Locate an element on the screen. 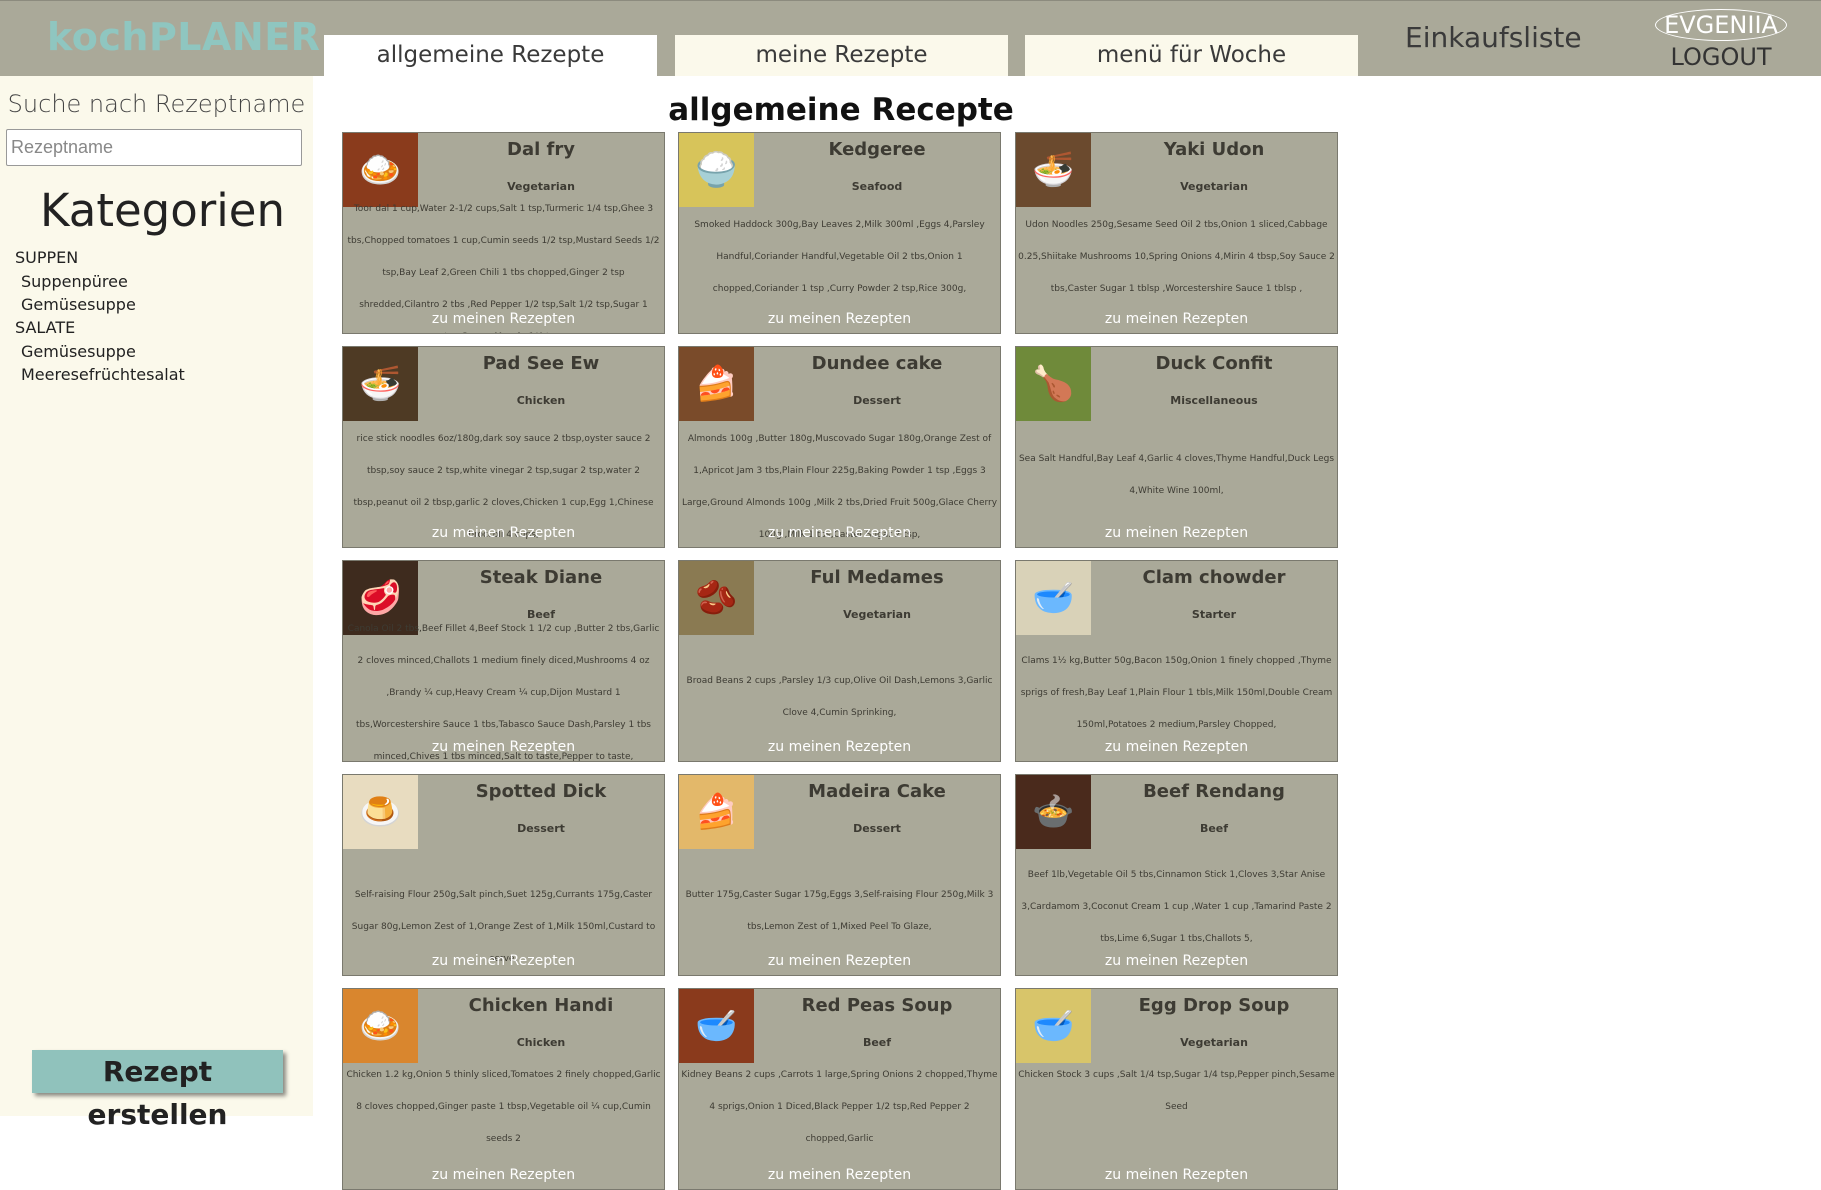 Image resolution: width=1821 pixels, height=1190 pixels. noodles-icon: 🍜 is located at coordinates (380, 384).